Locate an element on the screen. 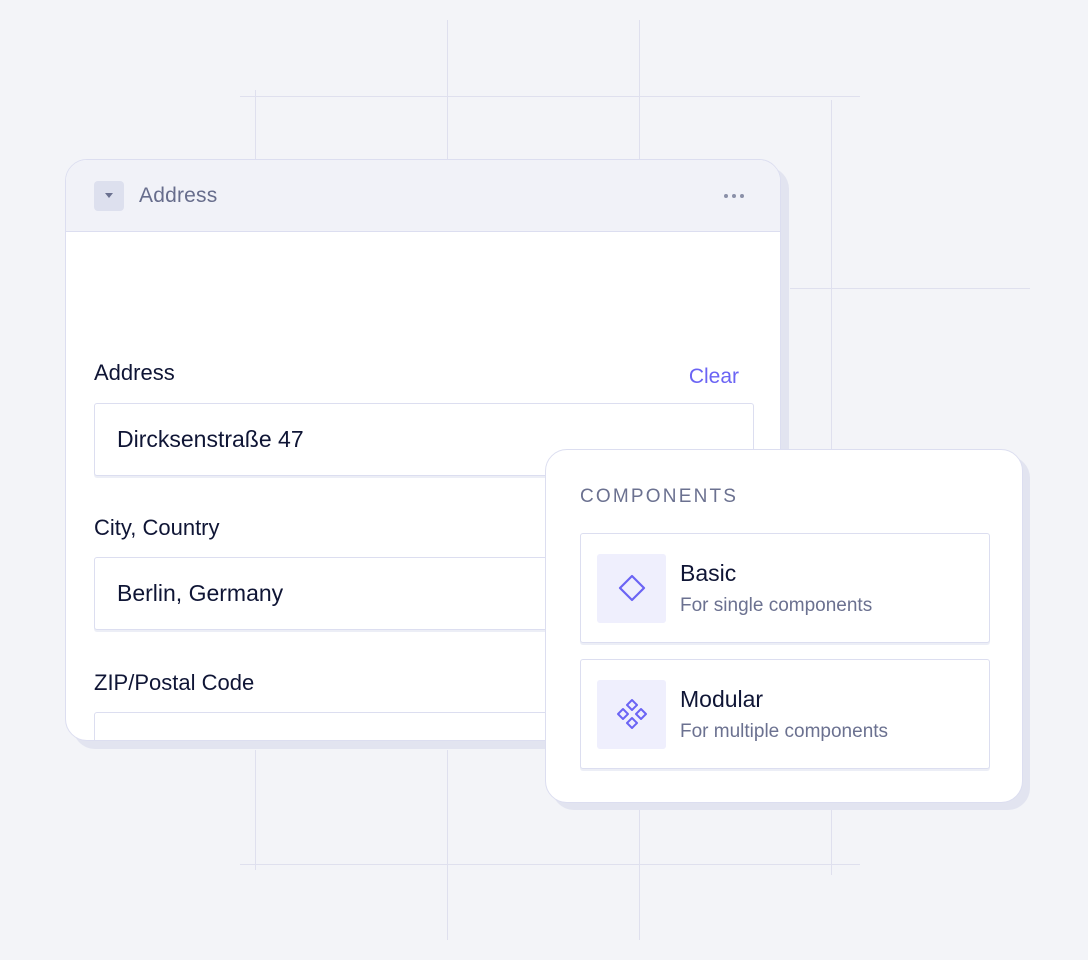  modular-diamonds-icon is located at coordinates (631, 714).